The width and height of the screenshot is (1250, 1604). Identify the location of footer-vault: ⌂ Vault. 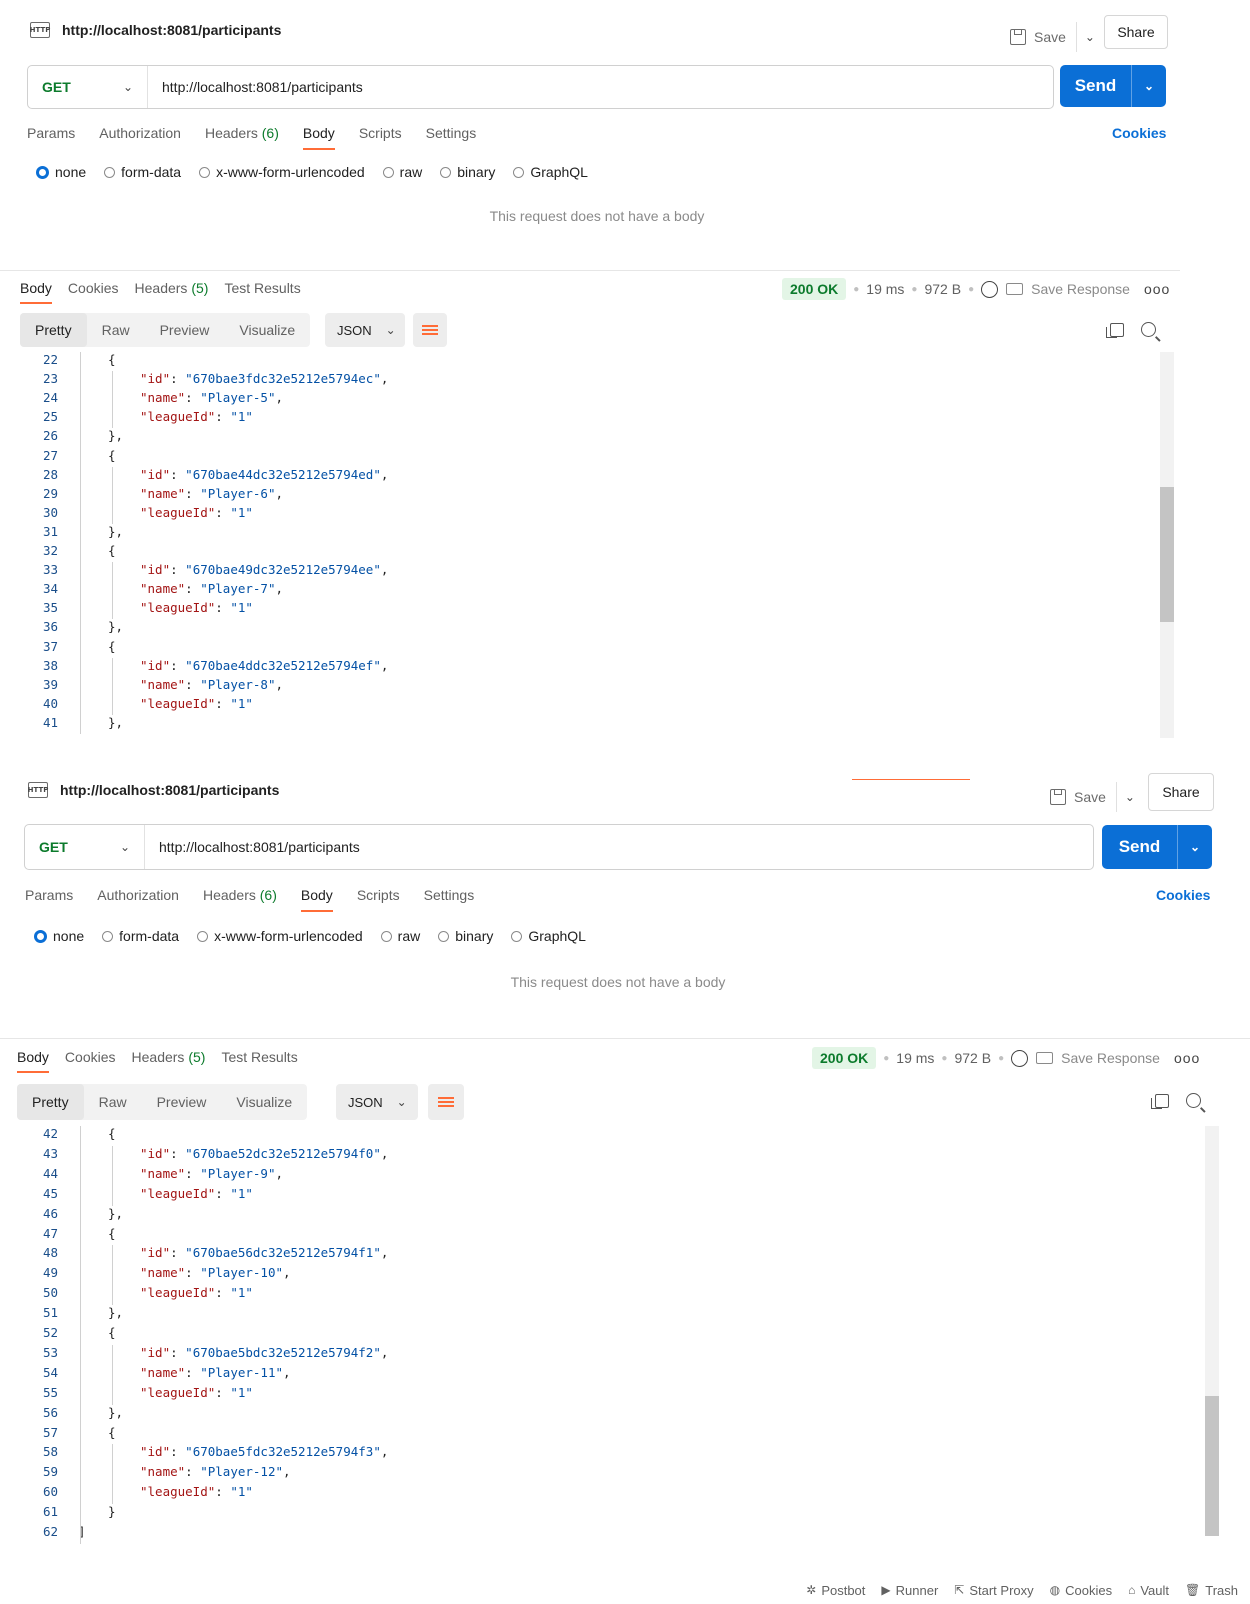
(1148, 1590).